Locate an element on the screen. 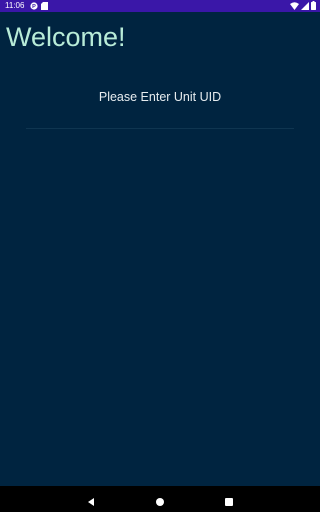 This screenshot has width=320, height=512. status-time: 11:06 is located at coordinates (15, 5).